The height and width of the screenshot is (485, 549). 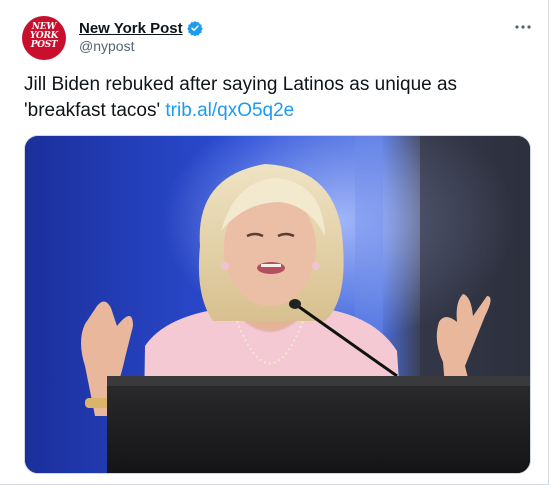 What do you see at coordinates (131, 28) in the screenshot?
I see `author-display-name: New York Post` at bounding box center [131, 28].